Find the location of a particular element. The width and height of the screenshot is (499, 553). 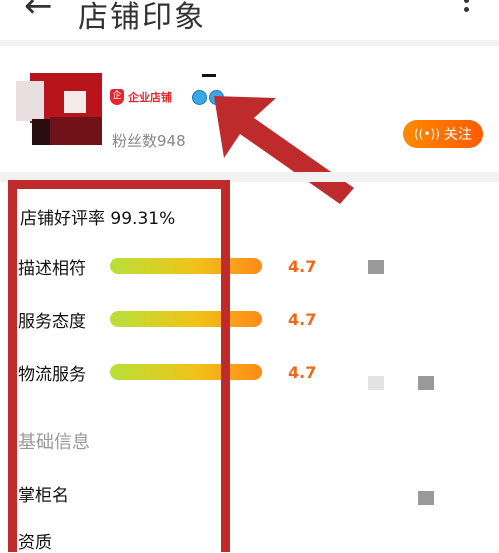

broadcast-icon: ((•)) is located at coordinates (427, 134).